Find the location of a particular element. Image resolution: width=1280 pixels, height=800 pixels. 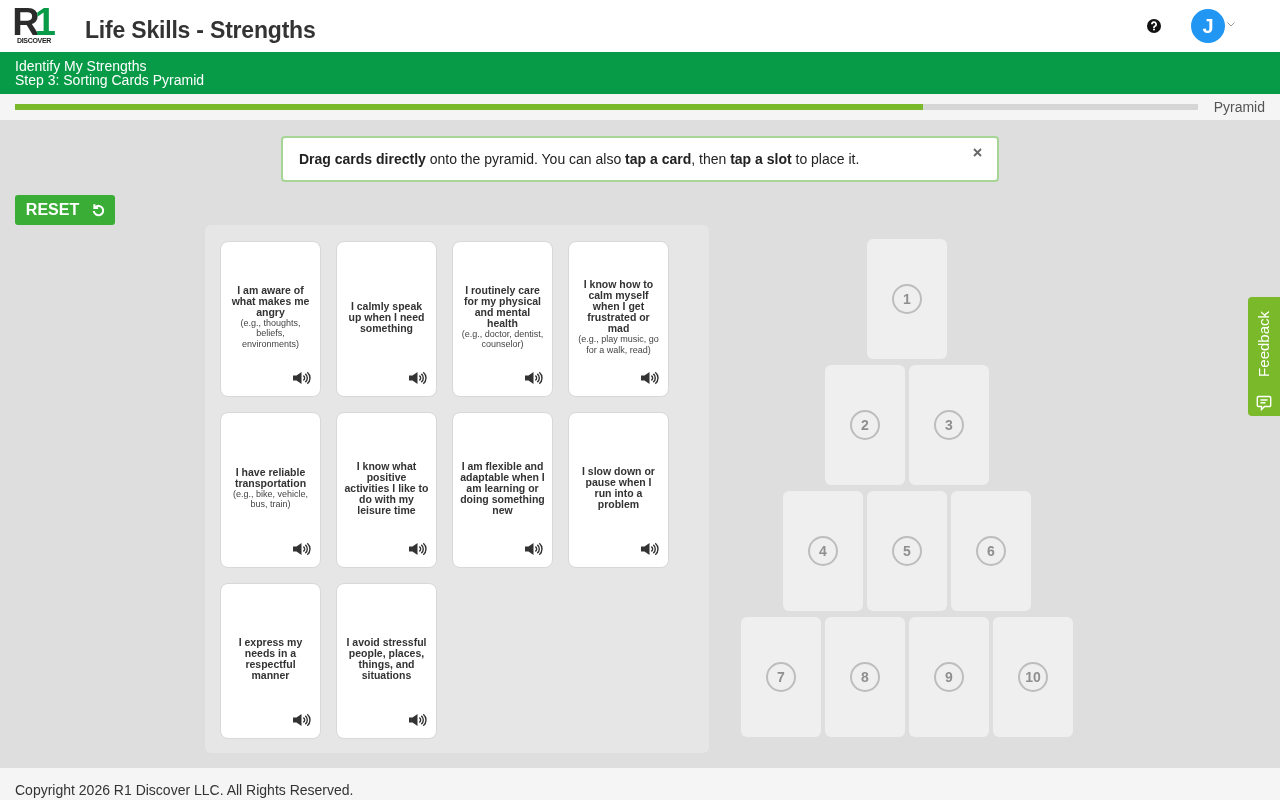

card-example: (e.g., doctor, dentist, counselor) is located at coordinates (502, 339).